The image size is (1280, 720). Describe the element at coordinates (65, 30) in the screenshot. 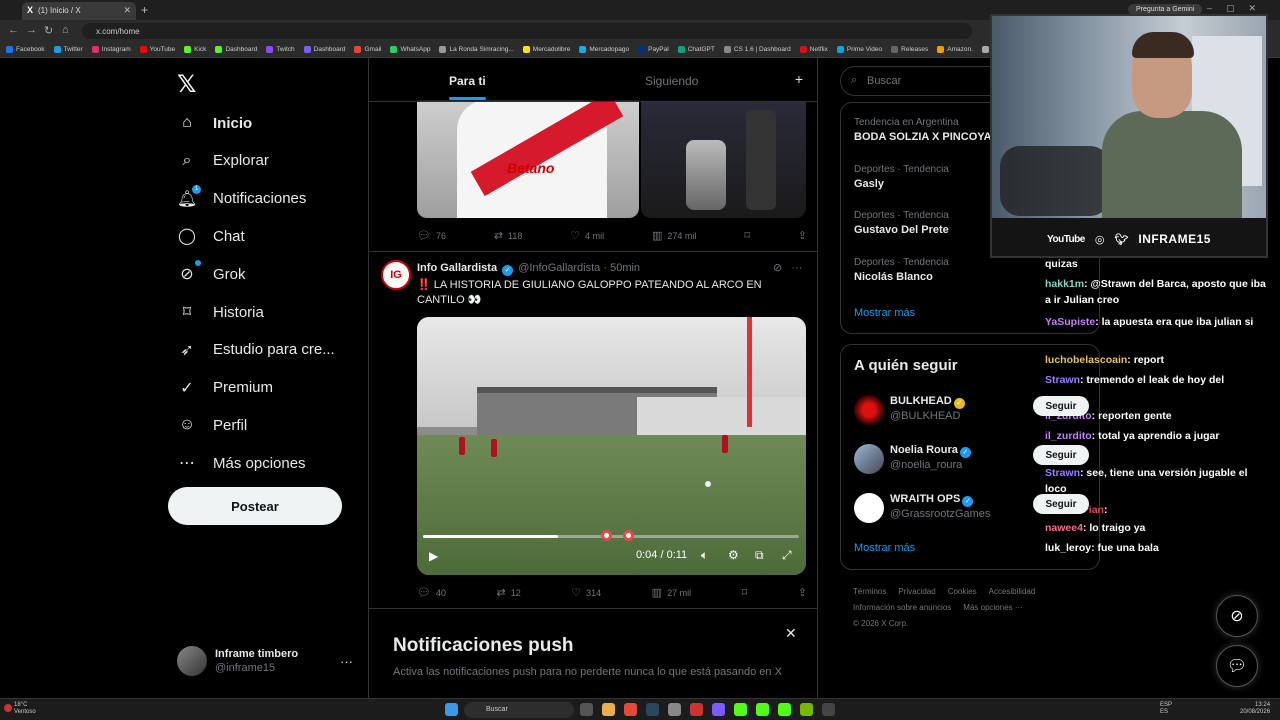

I see `home-browser-icon: ⌂` at that location.